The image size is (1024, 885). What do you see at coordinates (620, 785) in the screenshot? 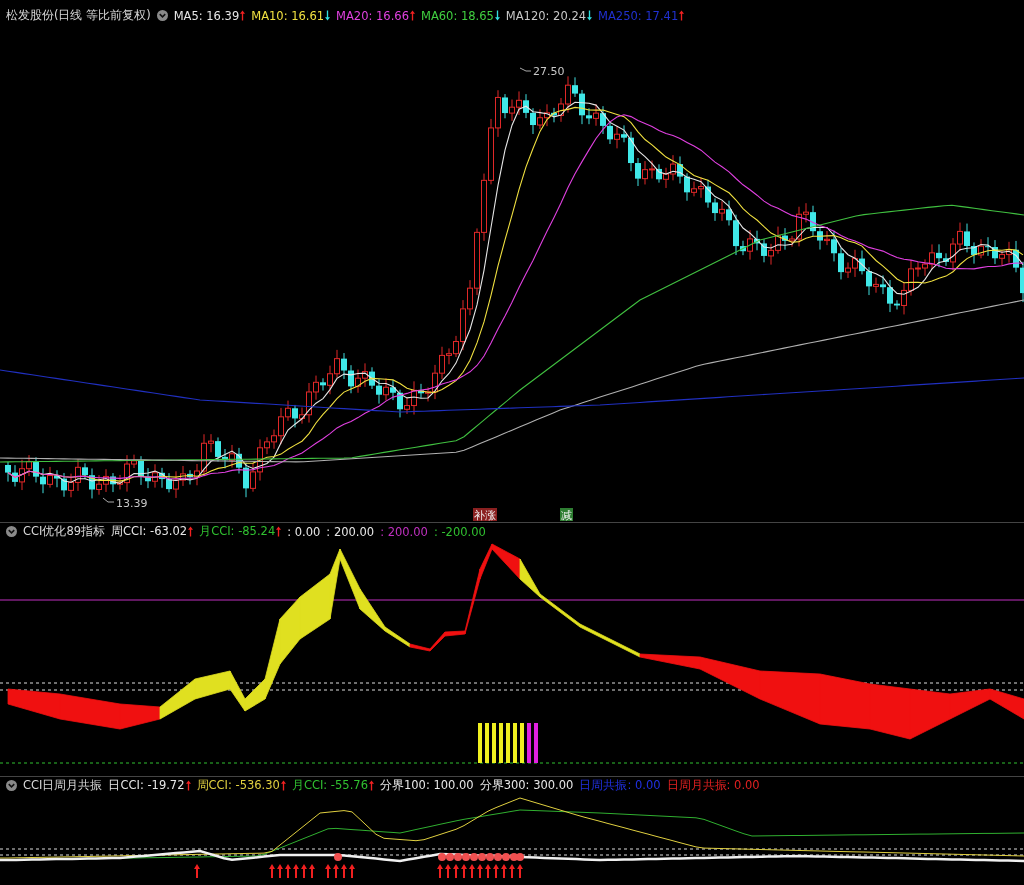
I see `indicator-value: 日周共振: 0.00` at bounding box center [620, 785].